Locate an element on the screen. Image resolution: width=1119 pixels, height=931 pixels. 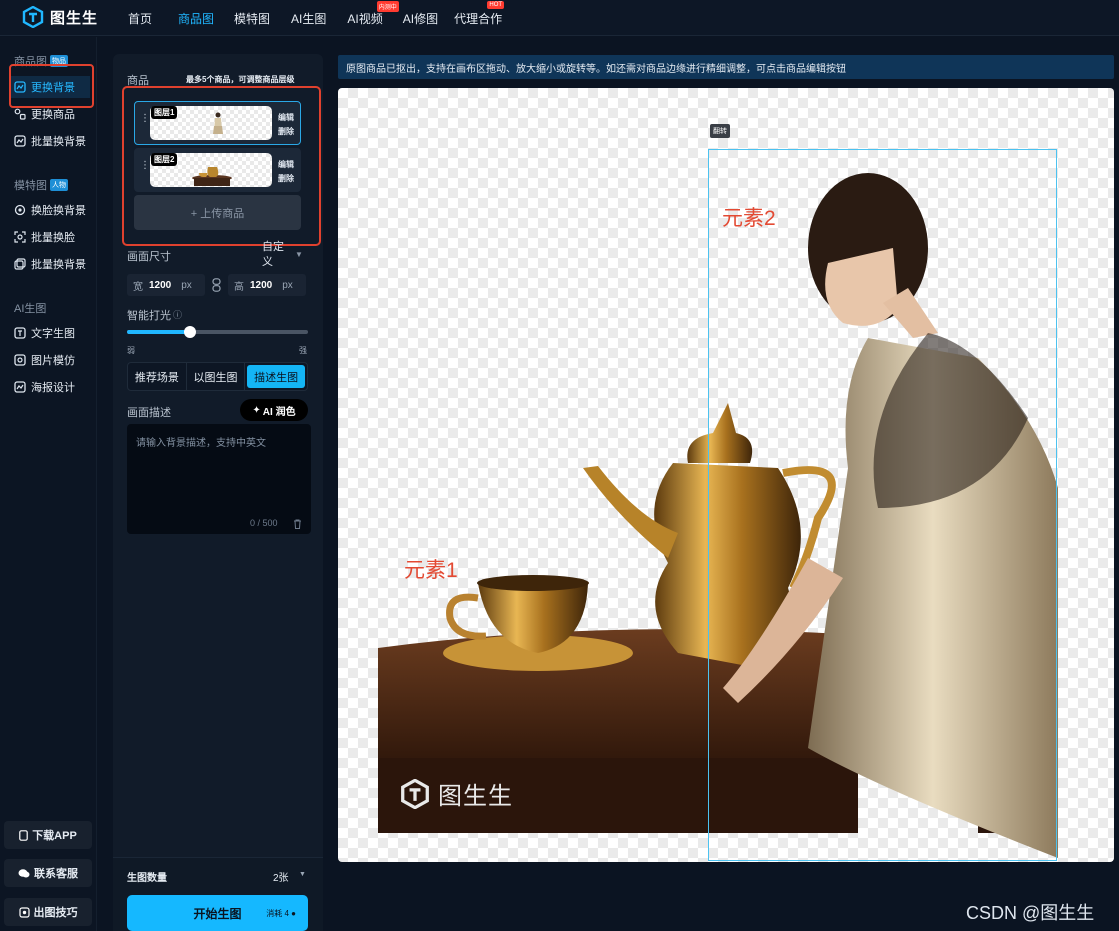
width-value: 1200 is located at coordinates (160, 285).